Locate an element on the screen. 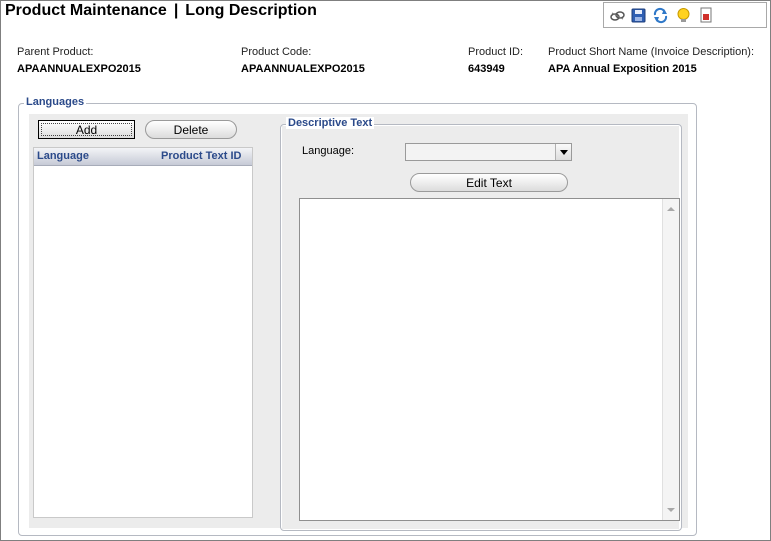  parent-product-value: APAANNUALEXPO2015 is located at coordinates (79, 69).